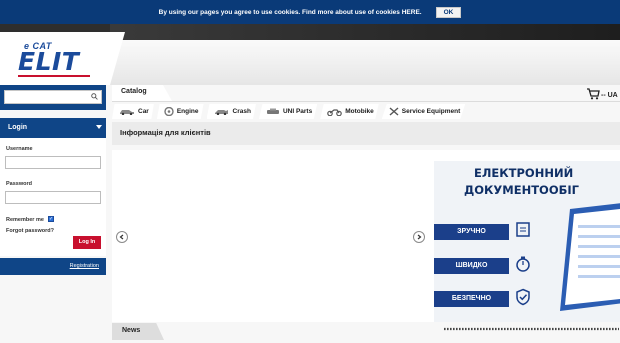  What do you see at coordinates (25, 220) in the screenshot?
I see `remember-label: Remember me` at bounding box center [25, 220].